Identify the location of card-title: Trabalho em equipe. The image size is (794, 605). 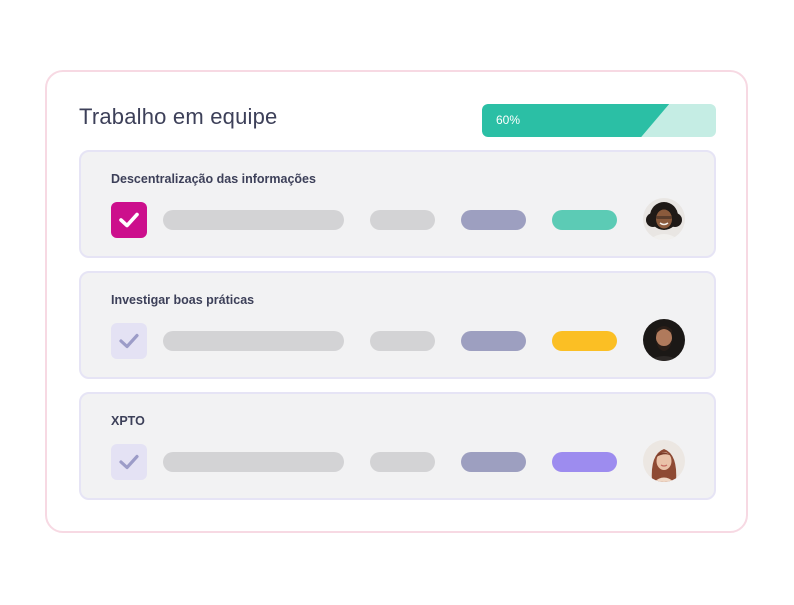
(178, 116).